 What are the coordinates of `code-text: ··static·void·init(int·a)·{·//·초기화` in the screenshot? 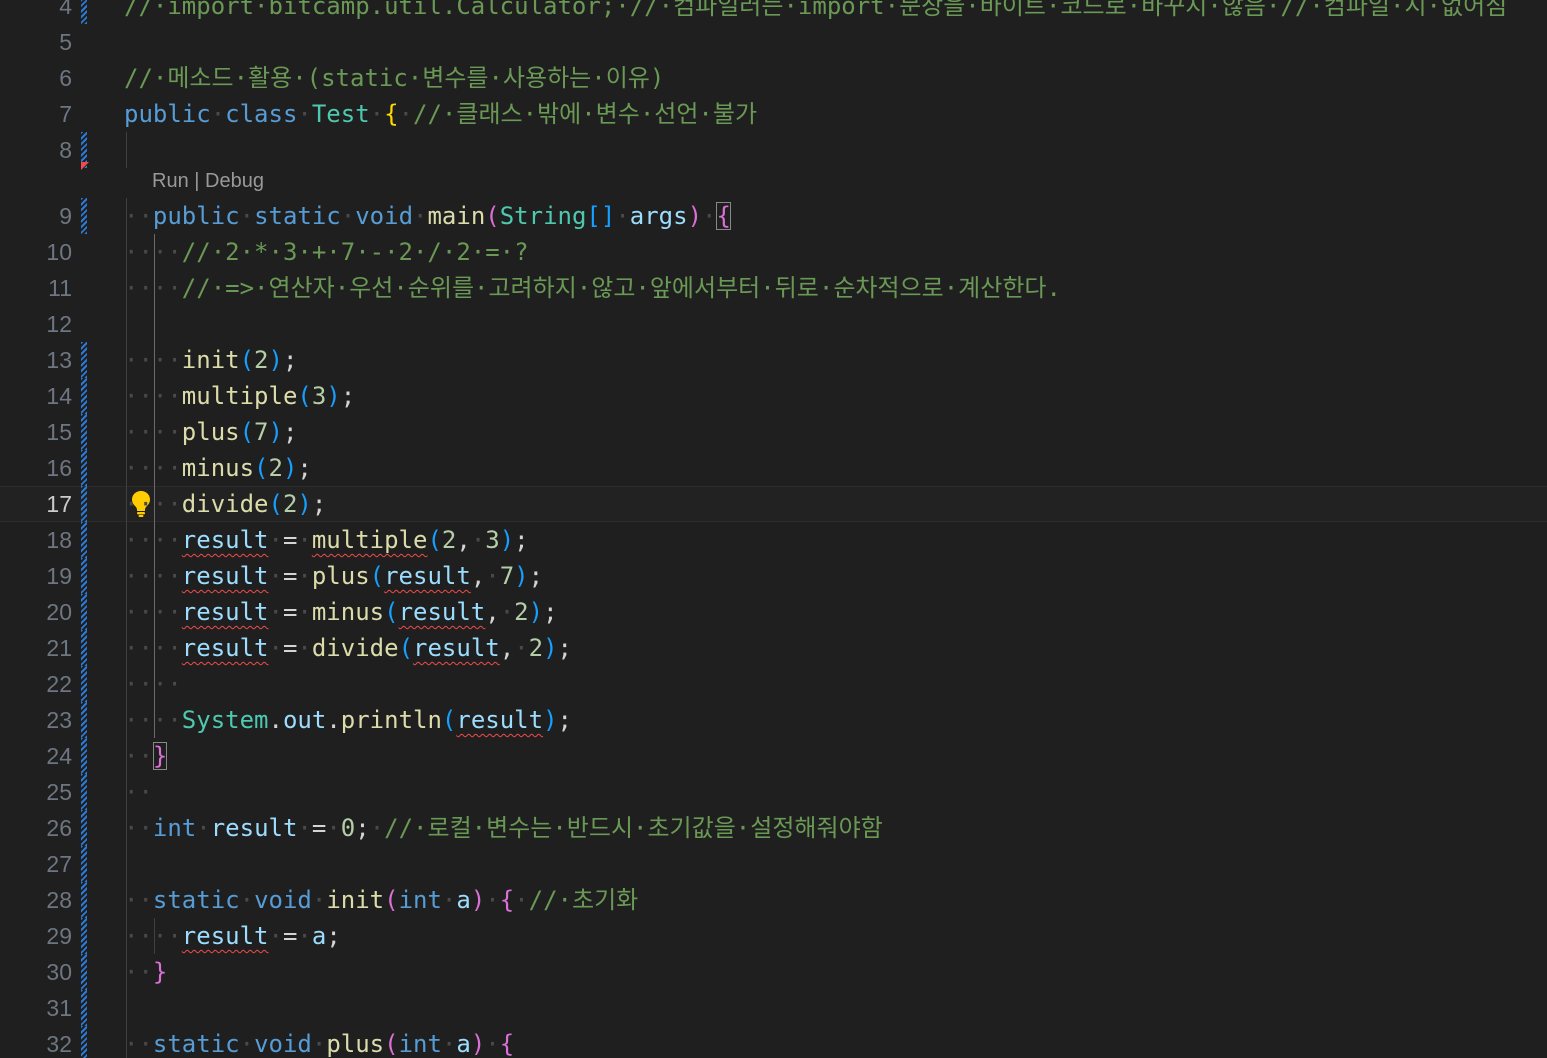 It's located at (381, 900).